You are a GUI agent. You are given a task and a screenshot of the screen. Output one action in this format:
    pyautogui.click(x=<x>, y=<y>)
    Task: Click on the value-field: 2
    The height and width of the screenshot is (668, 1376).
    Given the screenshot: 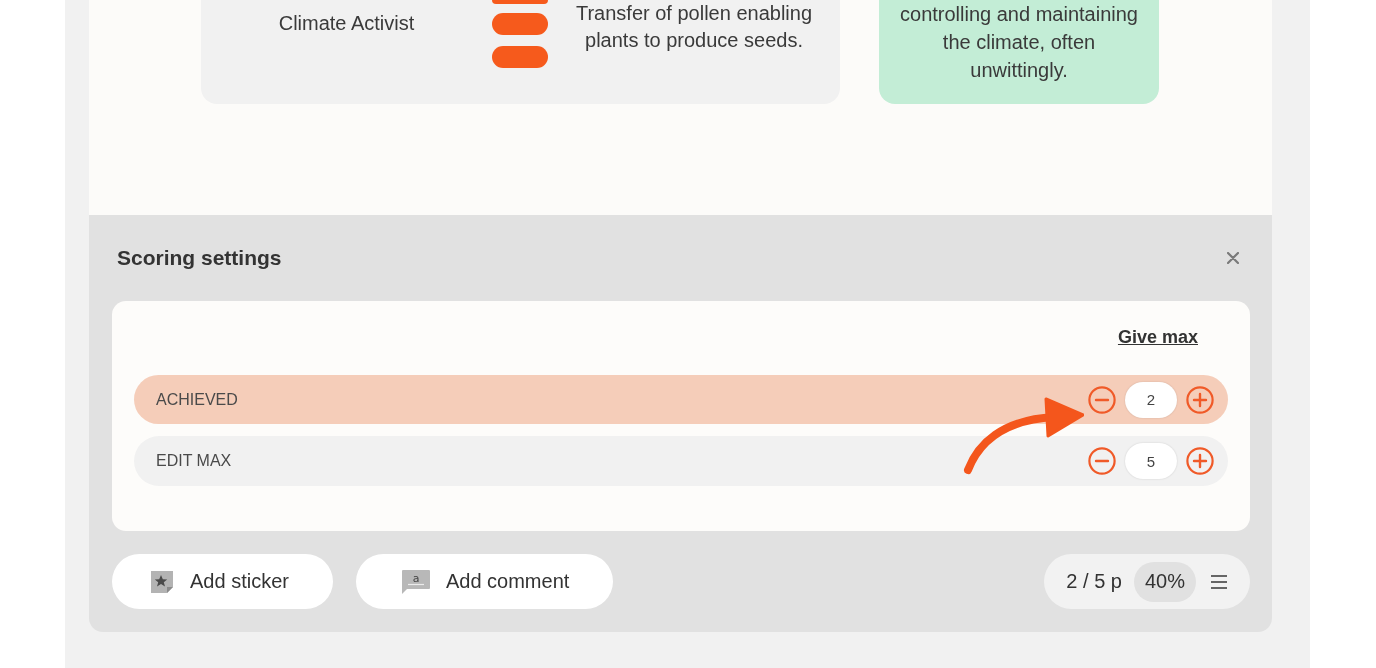 What is the action you would take?
    pyautogui.click(x=1151, y=399)
    